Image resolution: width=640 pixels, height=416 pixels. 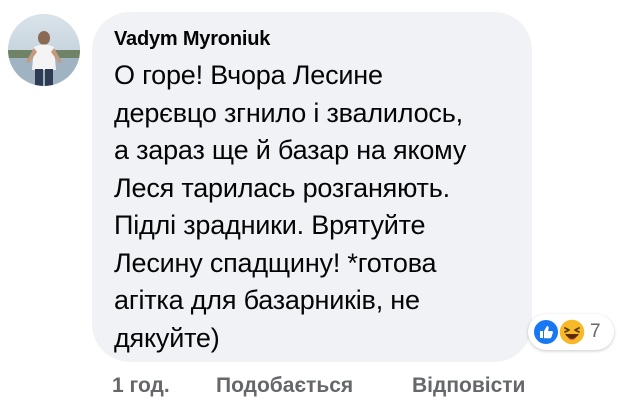 I want to click on comment-text-line: а зараз ще й базар на якому, so click(x=290, y=150).